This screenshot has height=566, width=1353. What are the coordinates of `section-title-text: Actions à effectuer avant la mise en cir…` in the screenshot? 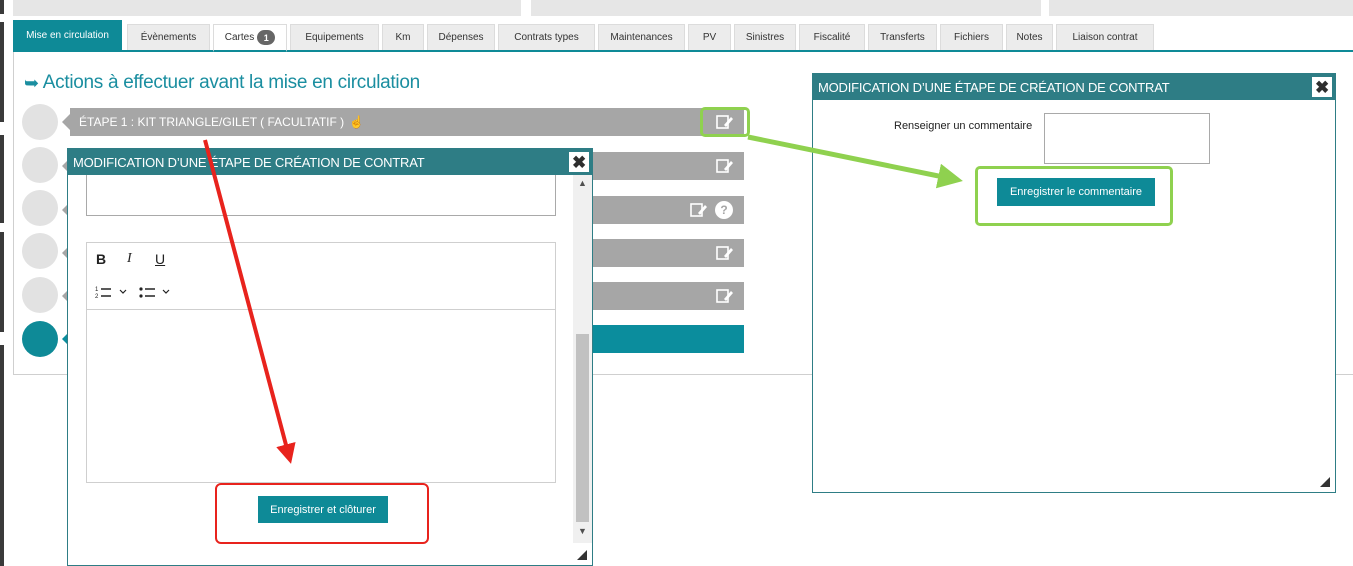 It's located at (231, 82).